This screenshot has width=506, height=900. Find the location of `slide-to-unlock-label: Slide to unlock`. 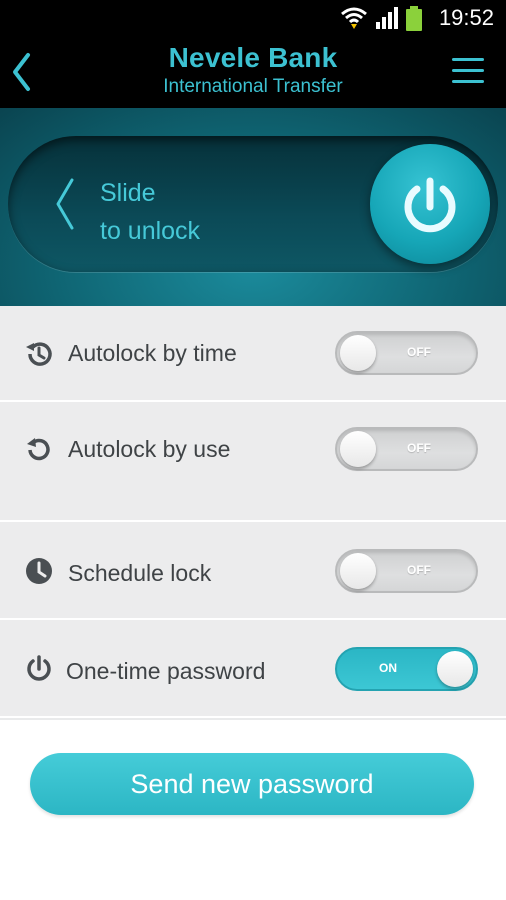

slide-to-unlock-label: Slide to unlock is located at coordinates (150, 212).